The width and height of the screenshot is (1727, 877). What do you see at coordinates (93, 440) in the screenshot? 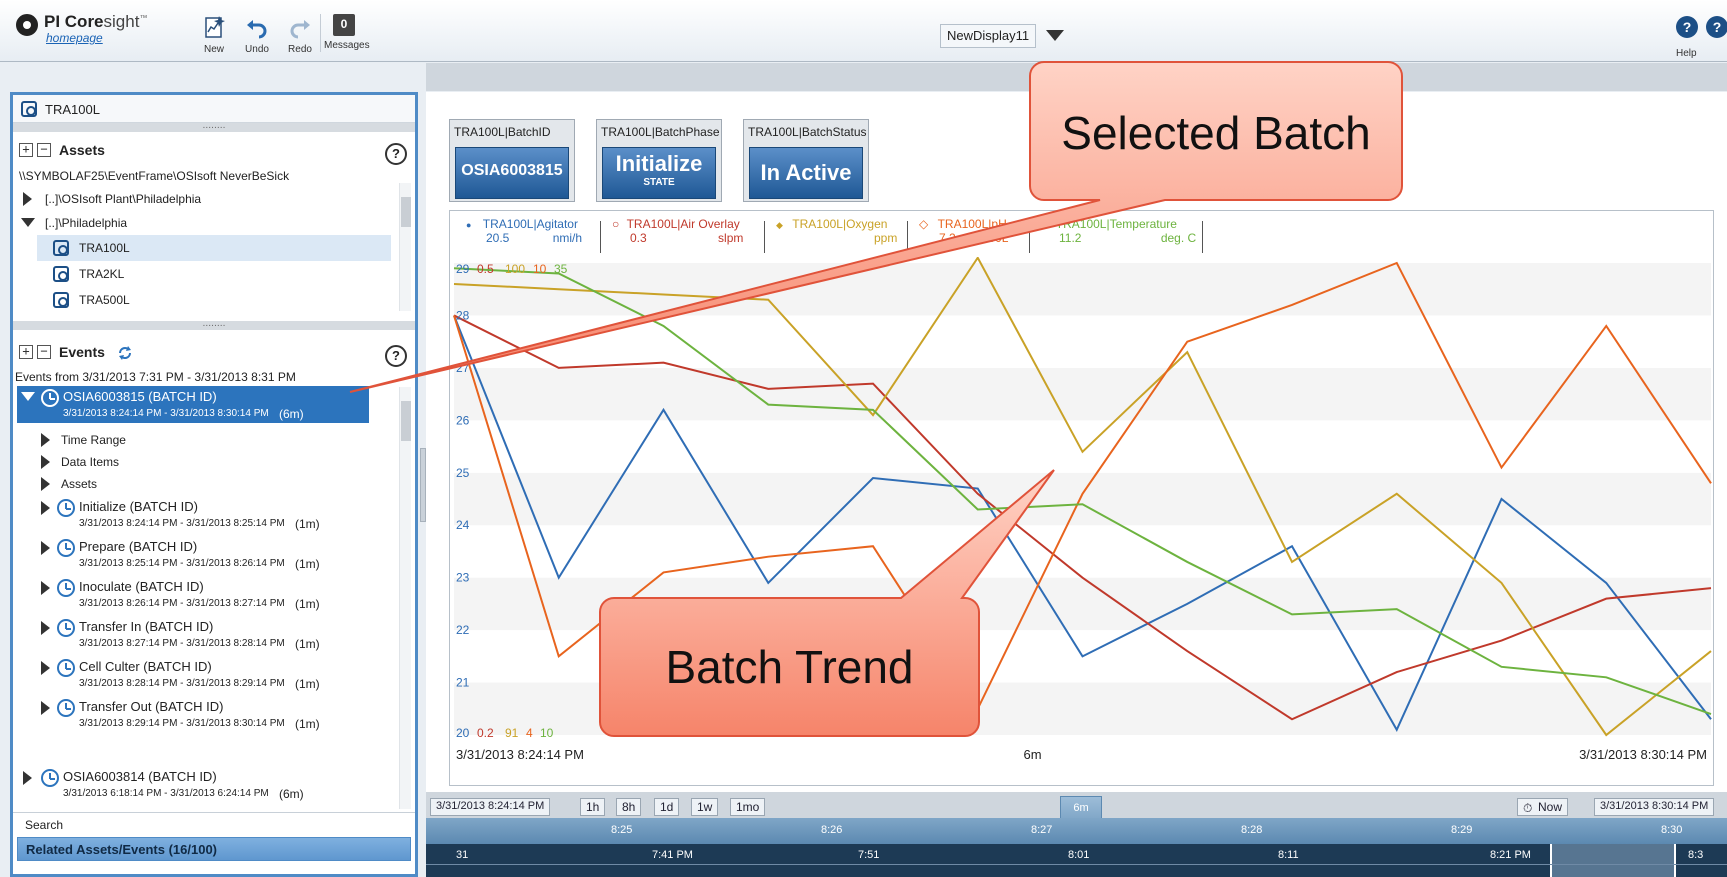
I see `event-child-time-range: Time Range` at bounding box center [93, 440].